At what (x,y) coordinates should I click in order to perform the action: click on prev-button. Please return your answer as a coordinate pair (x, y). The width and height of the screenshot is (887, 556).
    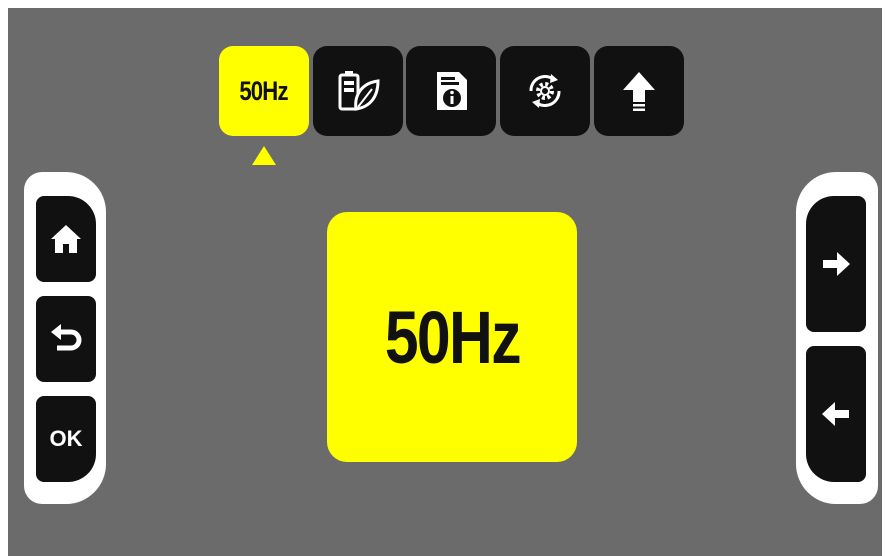
    Looking at the image, I should click on (836, 414).